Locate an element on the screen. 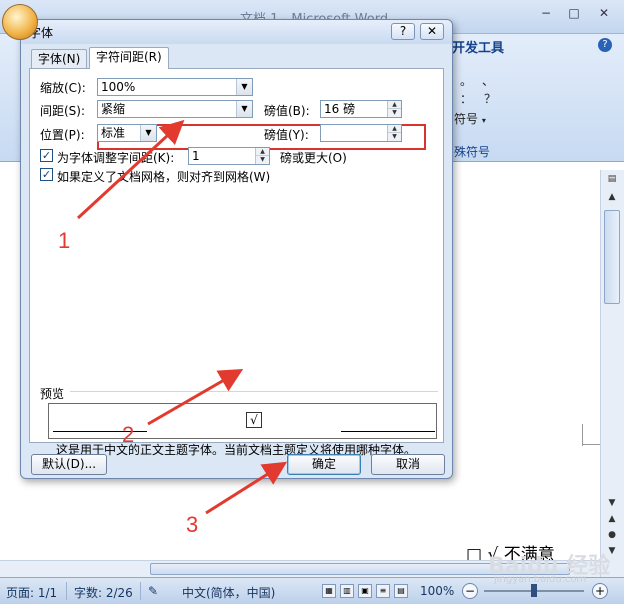  scroll-down-icon: ▼ is located at coordinates (612, 503).